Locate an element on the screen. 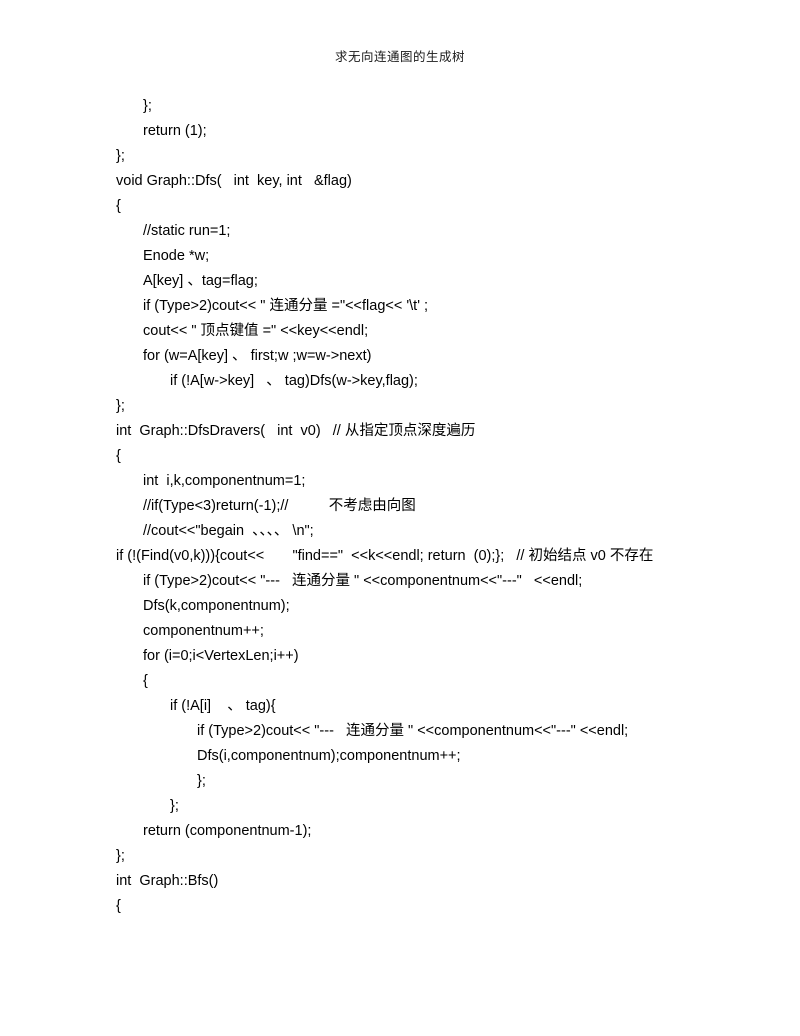 Image resolution: width=800 pixels, height=1036 pixels. code-line: if (!A[w->key] 、 tag)Dfs(w->key,flag); is located at coordinates (294, 381).